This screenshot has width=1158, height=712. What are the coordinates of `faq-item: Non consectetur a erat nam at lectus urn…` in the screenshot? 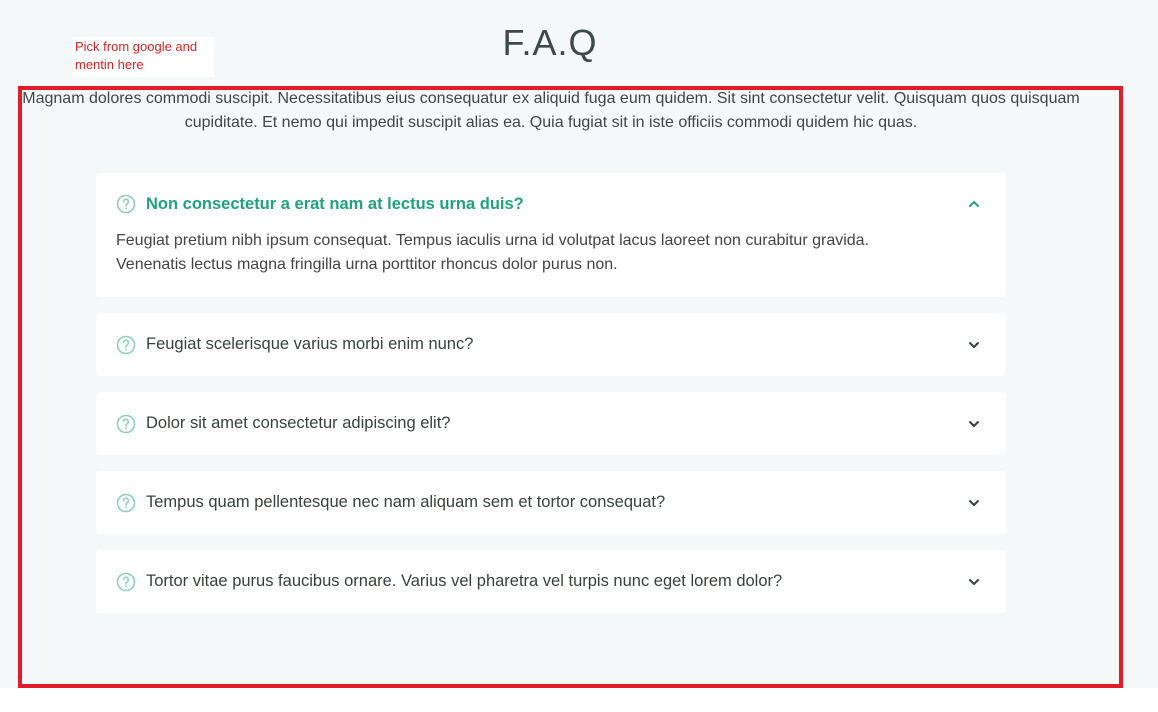 It's located at (551, 235).